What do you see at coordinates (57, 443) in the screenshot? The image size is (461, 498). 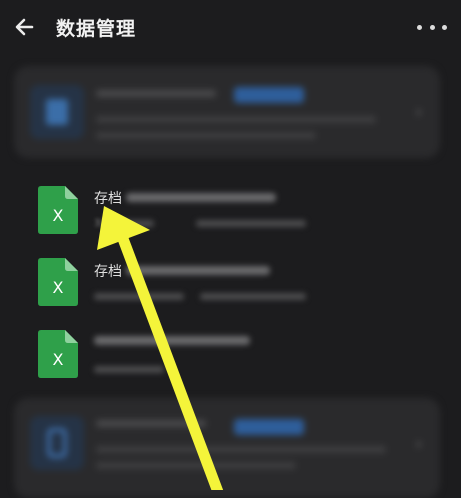 I see `phone-icon` at bounding box center [57, 443].